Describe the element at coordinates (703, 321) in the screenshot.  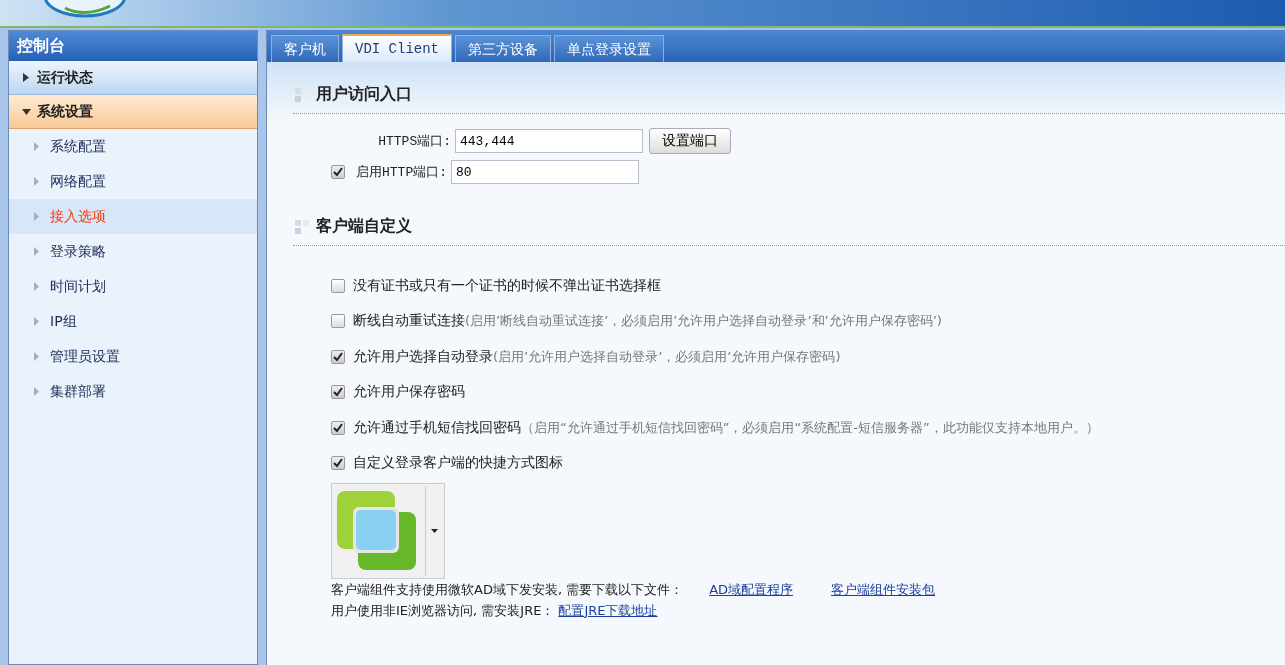
I see `option-hint: (启用’断线自动重试连接’，必须启用’允许用户选择自动登录’和’允许用户保存密码’)` at that location.